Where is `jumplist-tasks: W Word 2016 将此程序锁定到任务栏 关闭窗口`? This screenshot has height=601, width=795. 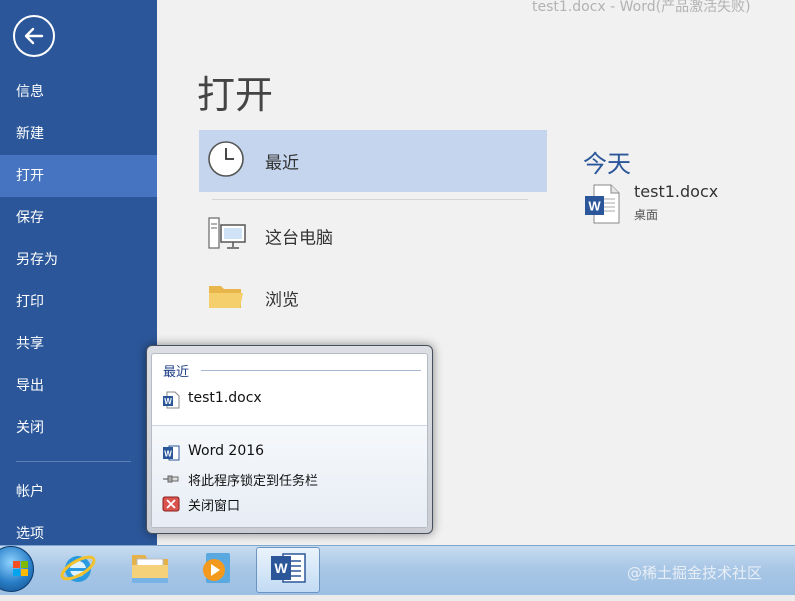
jumplist-tasks: W Word 2016 将此程序锁定到任务栏 关闭窗口 is located at coordinates (289, 476).